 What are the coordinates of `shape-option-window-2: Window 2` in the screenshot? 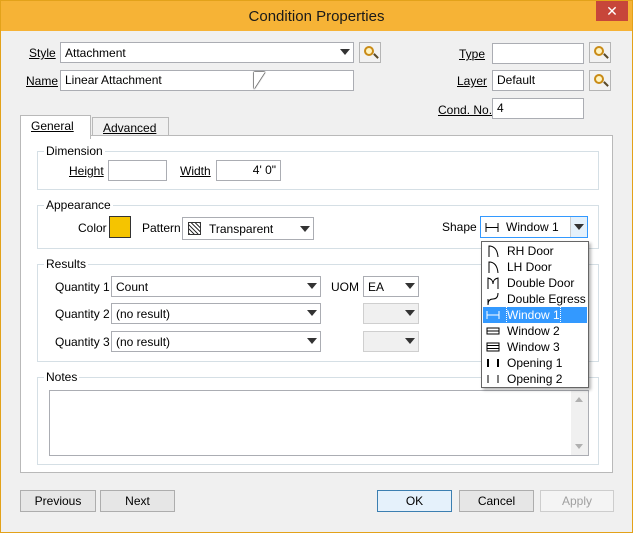 It's located at (535, 331).